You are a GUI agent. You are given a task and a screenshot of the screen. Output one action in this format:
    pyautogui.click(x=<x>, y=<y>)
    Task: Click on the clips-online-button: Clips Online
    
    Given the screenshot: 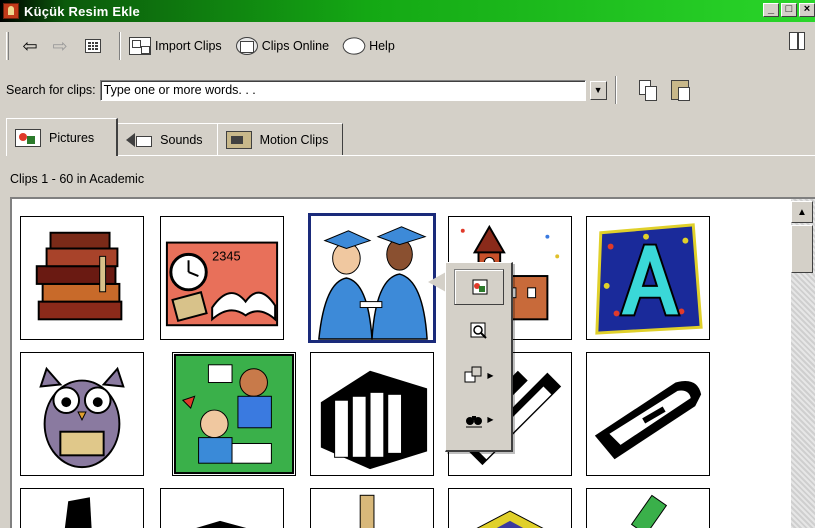 What is the action you would take?
    pyautogui.click(x=282, y=46)
    